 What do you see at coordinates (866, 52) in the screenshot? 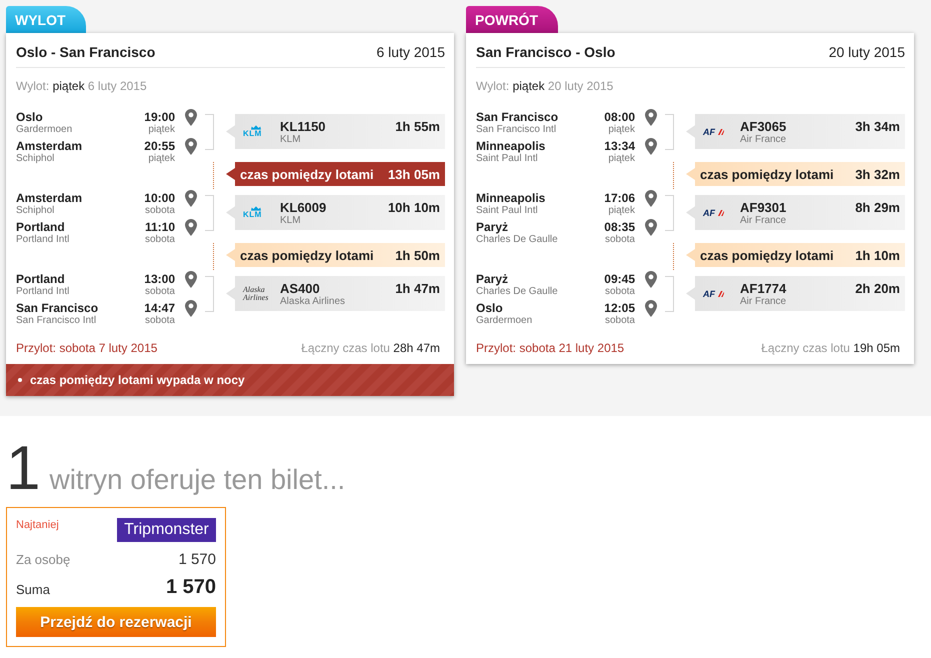
I see `route-date: 20 luty 2015` at bounding box center [866, 52].